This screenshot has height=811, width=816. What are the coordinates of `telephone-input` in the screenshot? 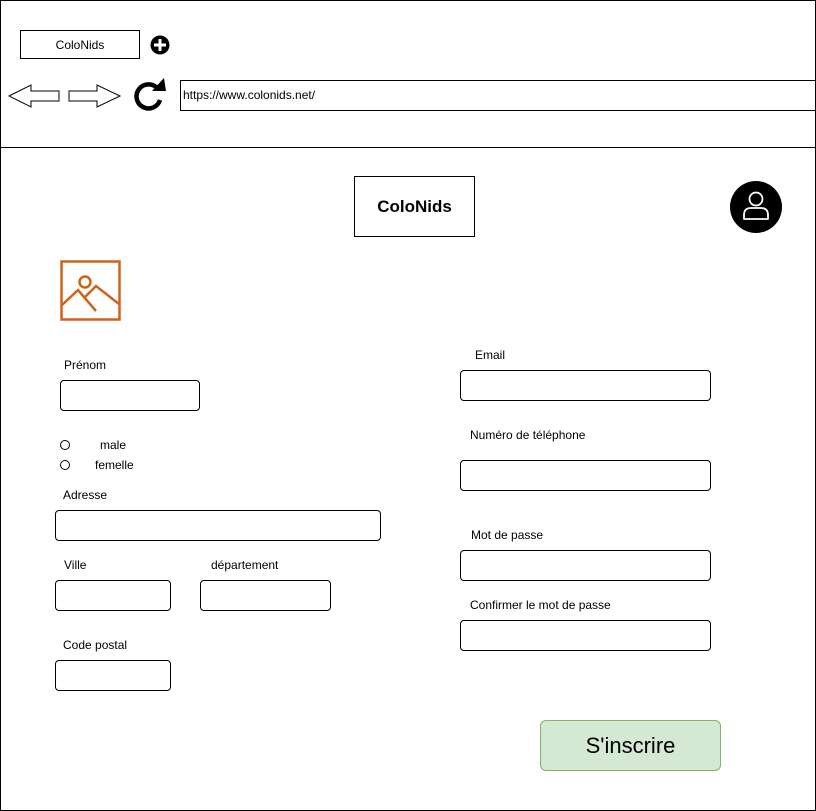 It's located at (585, 475).